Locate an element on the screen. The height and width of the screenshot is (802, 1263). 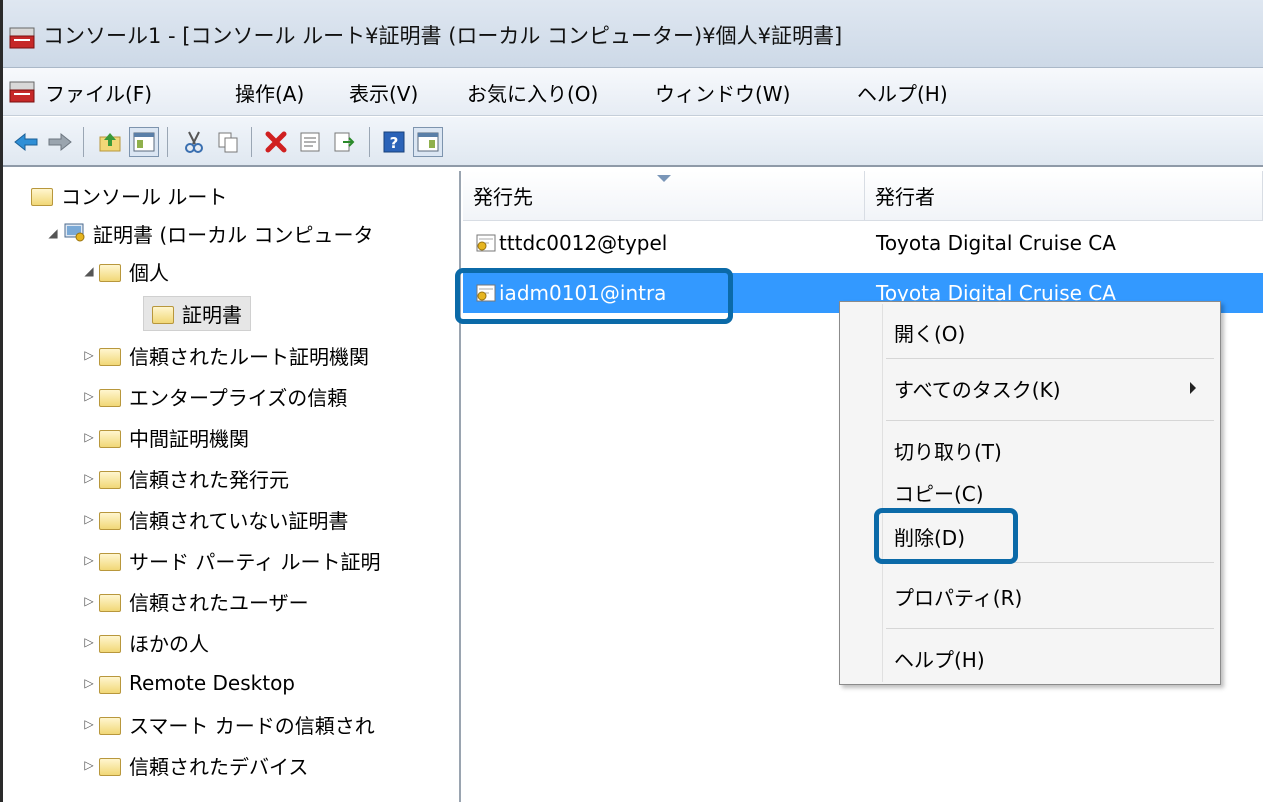
show-hide-action-pane-icon is located at coordinates (428, 142).